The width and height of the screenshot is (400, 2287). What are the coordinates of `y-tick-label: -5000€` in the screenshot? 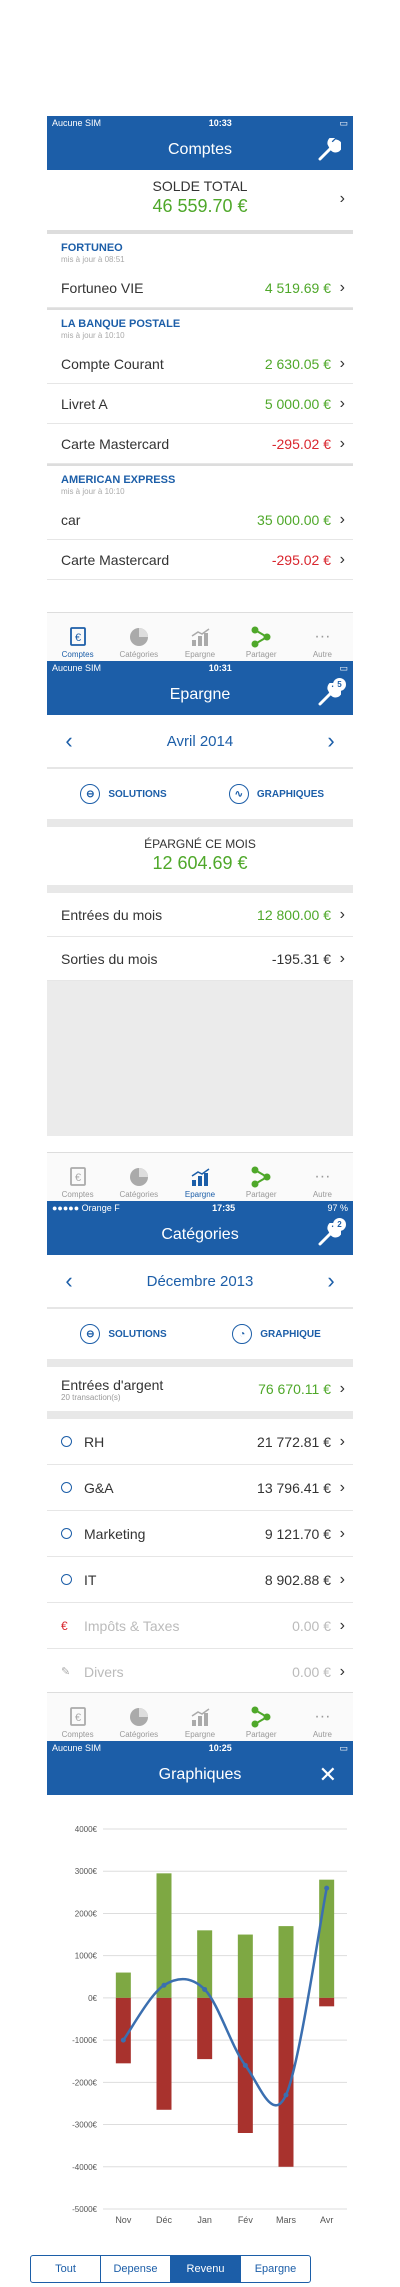 It's located at (84, 2209).